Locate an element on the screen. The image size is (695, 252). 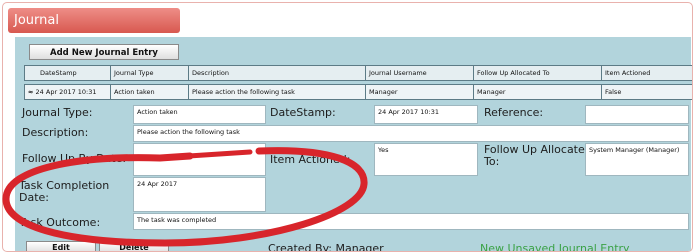
add-journal-entry-button: Add New Journal Entry is located at coordinates (104, 52).